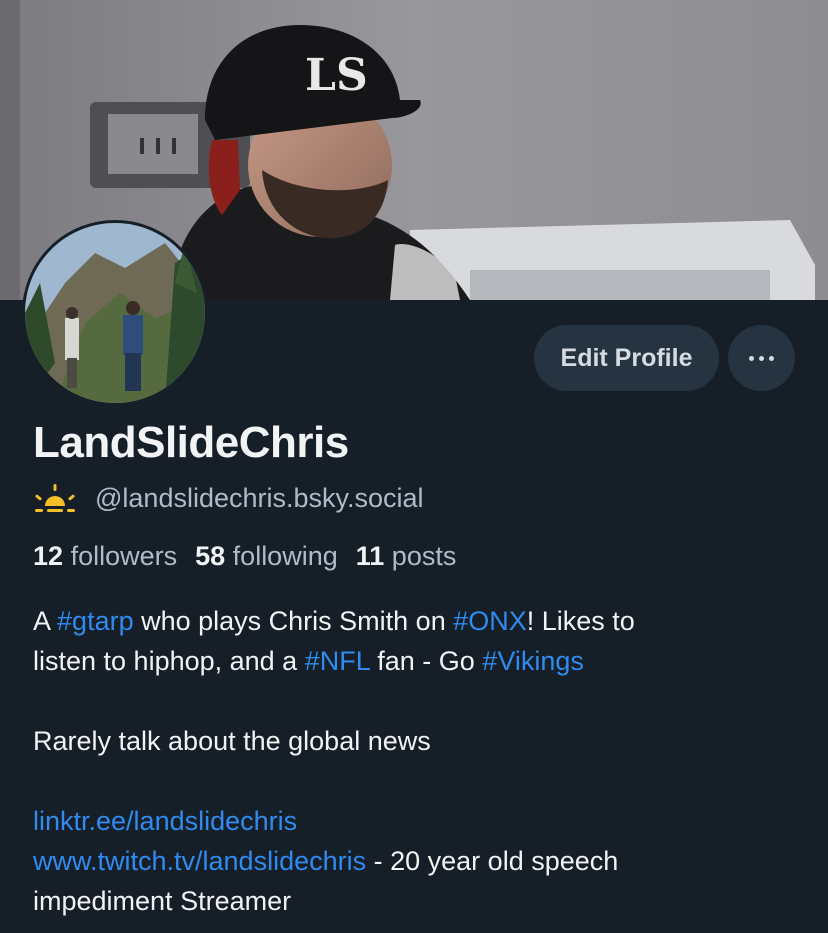 The image size is (828, 933). I want to click on more-options-button, so click(761, 358).